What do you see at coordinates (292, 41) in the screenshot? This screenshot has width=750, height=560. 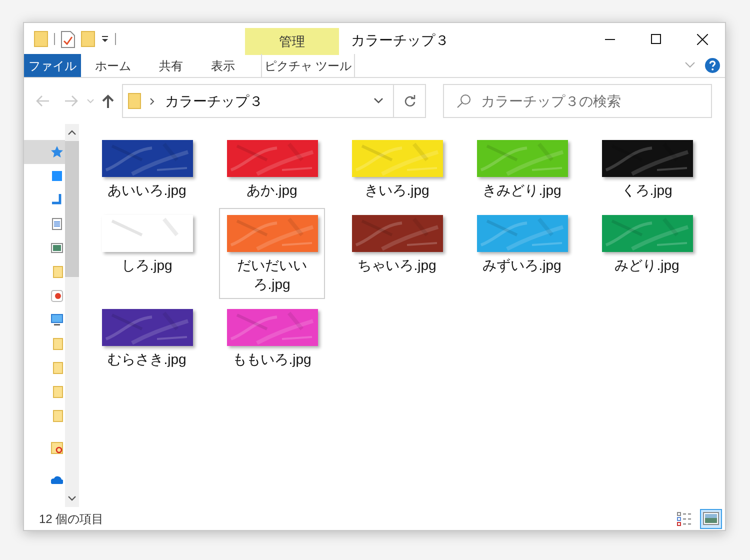 I see `contextual-tab-group: 管理` at bounding box center [292, 41].